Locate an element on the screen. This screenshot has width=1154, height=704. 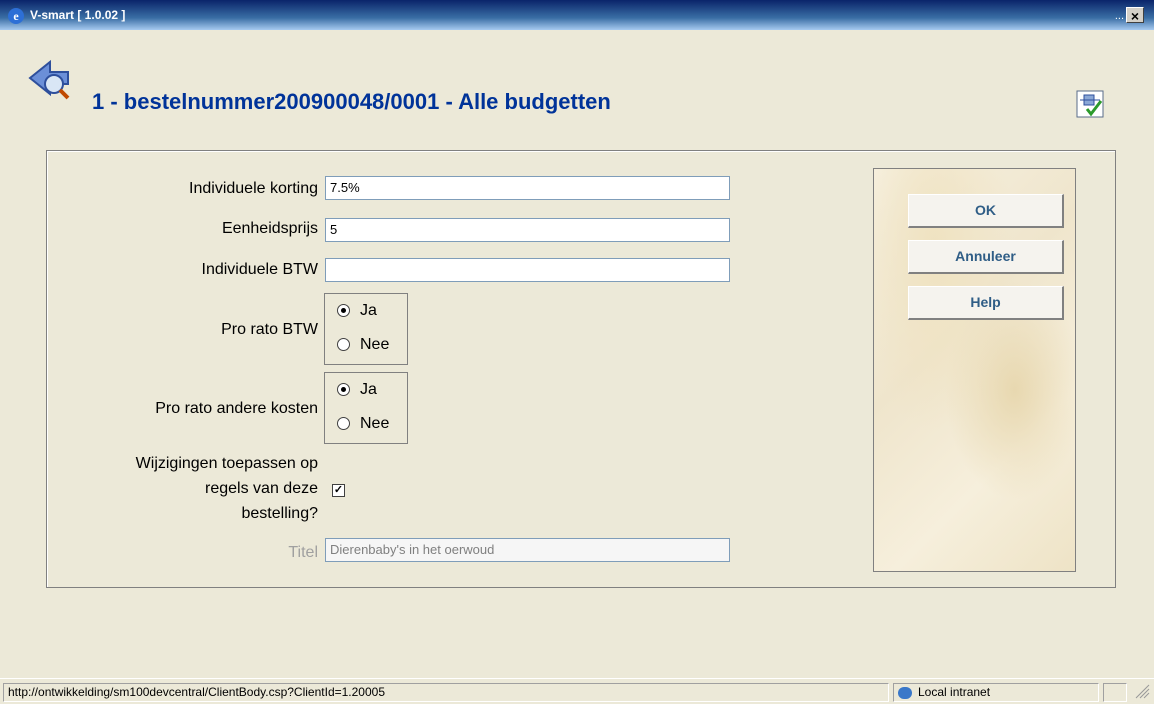
wijzigingen-label-line1: Wijzigingen toepassen op is located at coordinates (226, 463).